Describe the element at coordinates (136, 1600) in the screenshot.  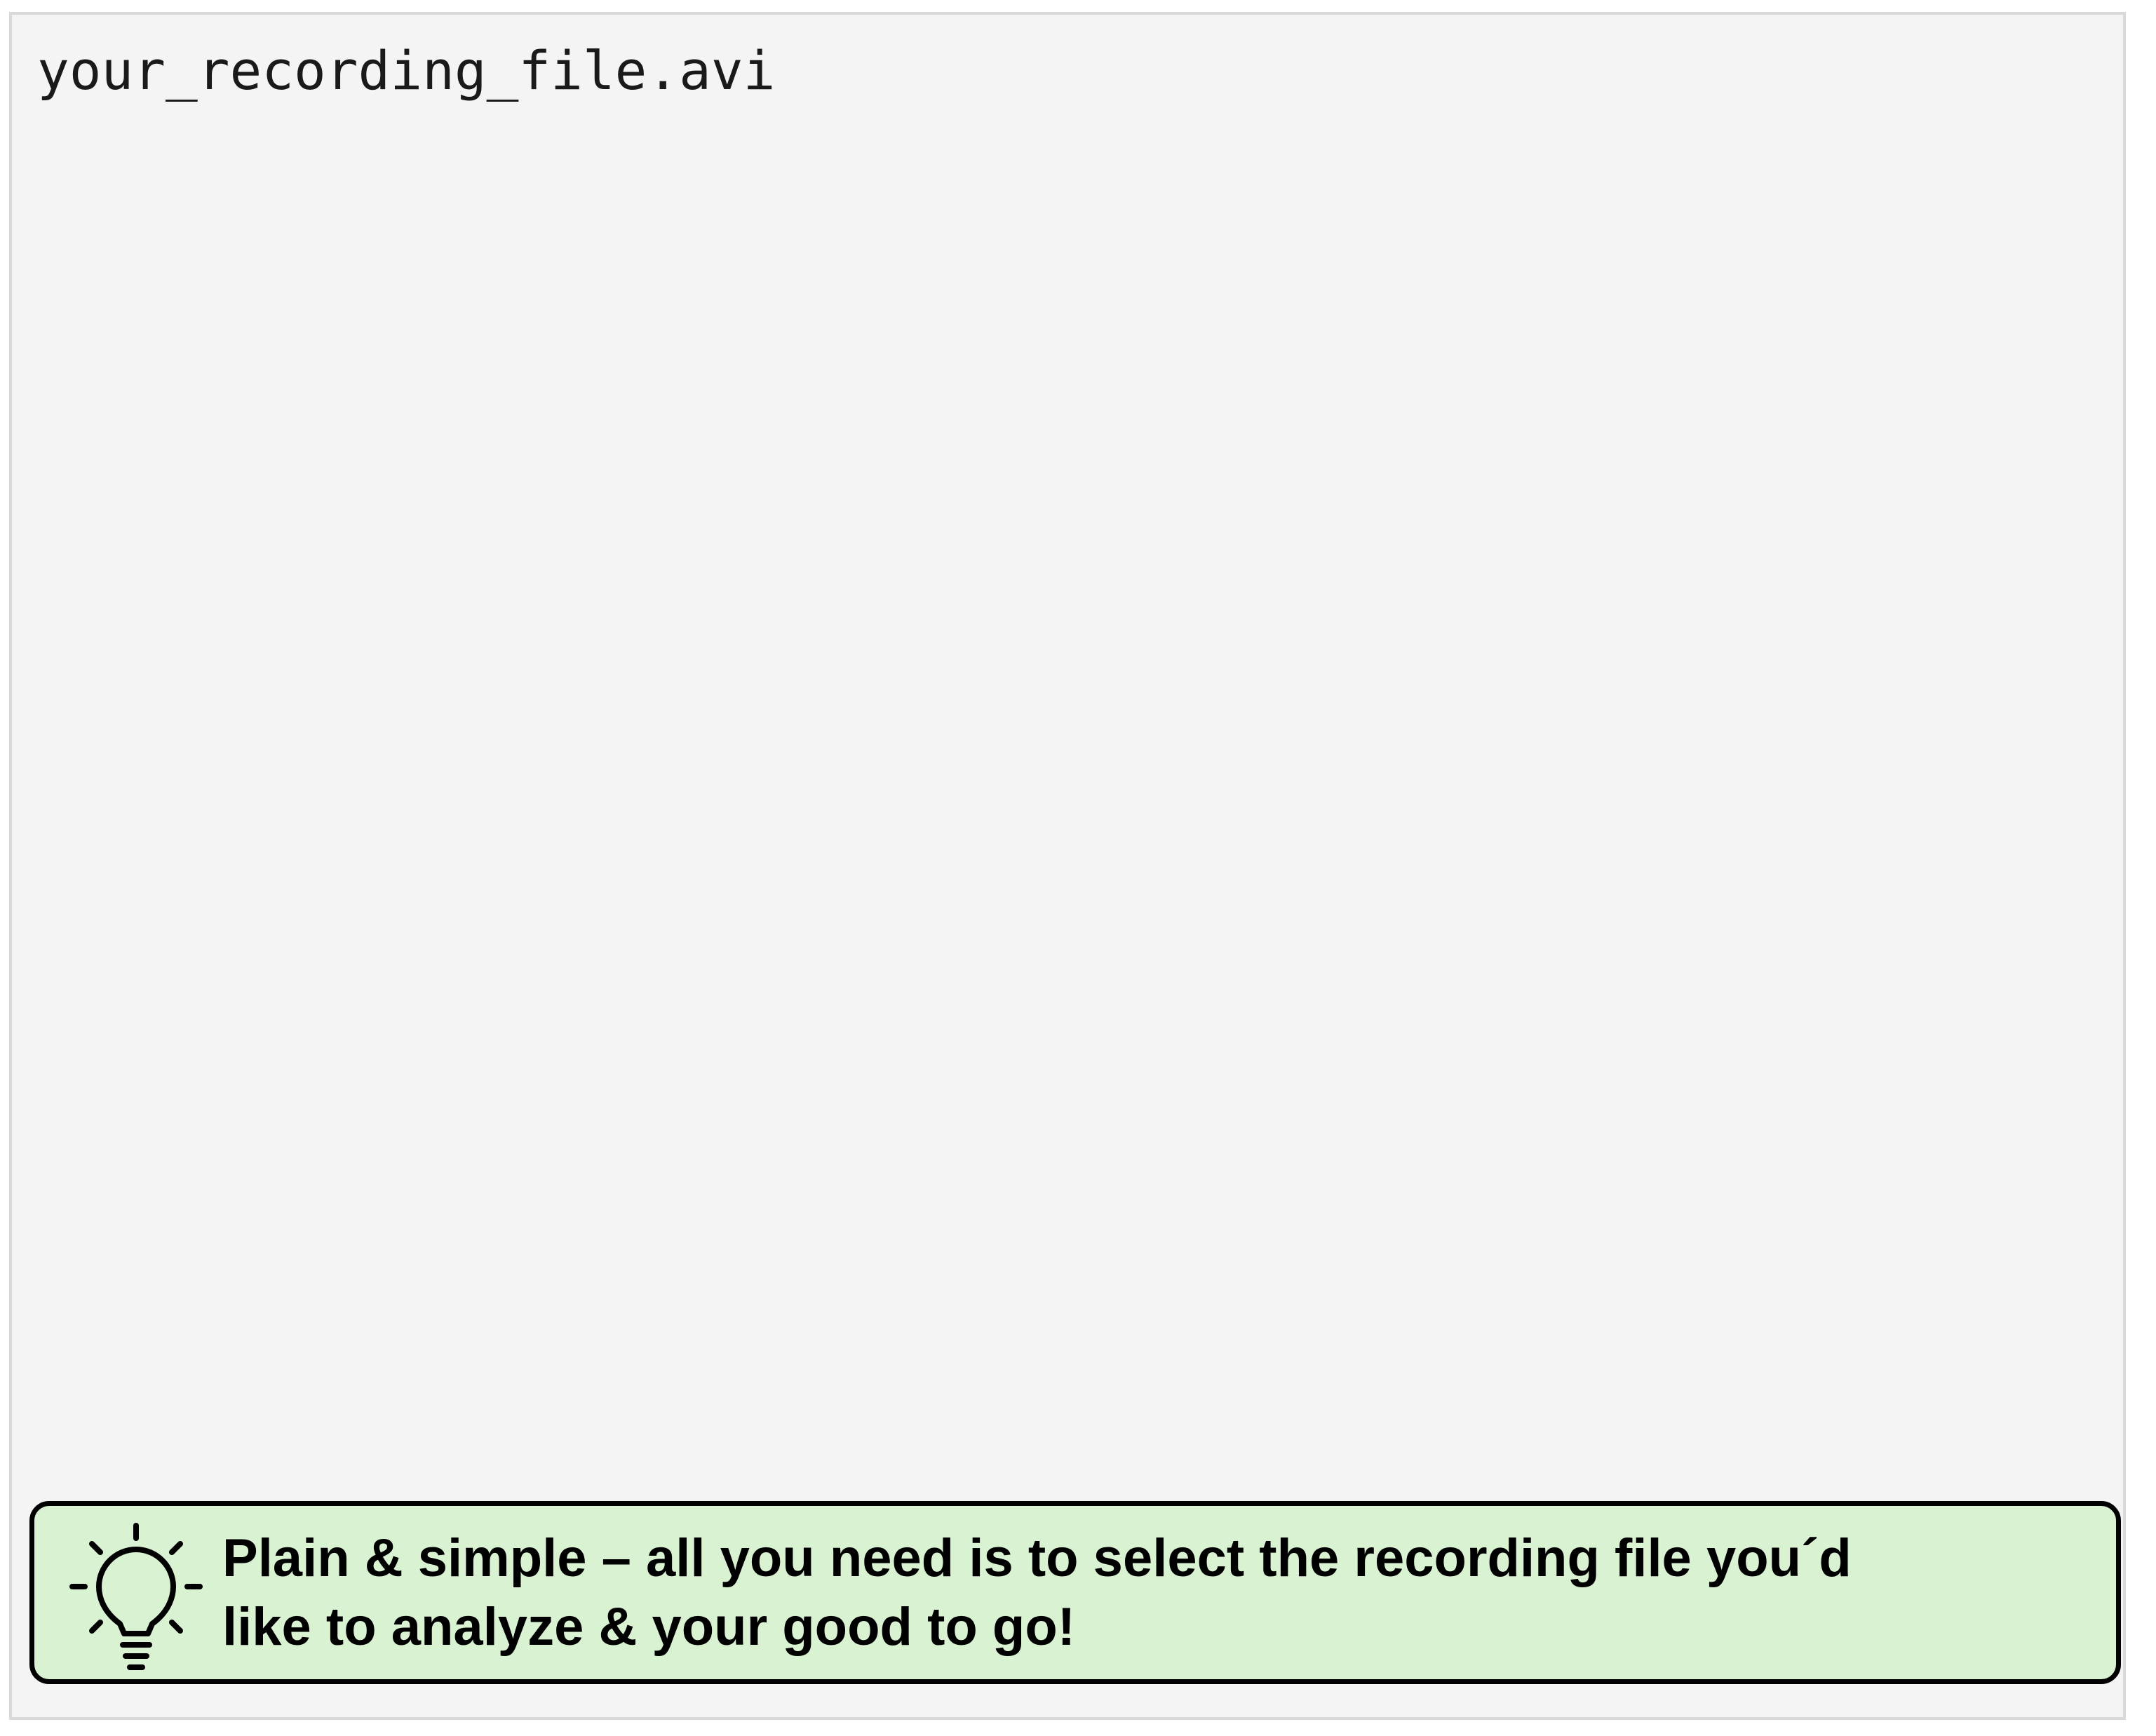
I see `lightbulb-icon` at that location.